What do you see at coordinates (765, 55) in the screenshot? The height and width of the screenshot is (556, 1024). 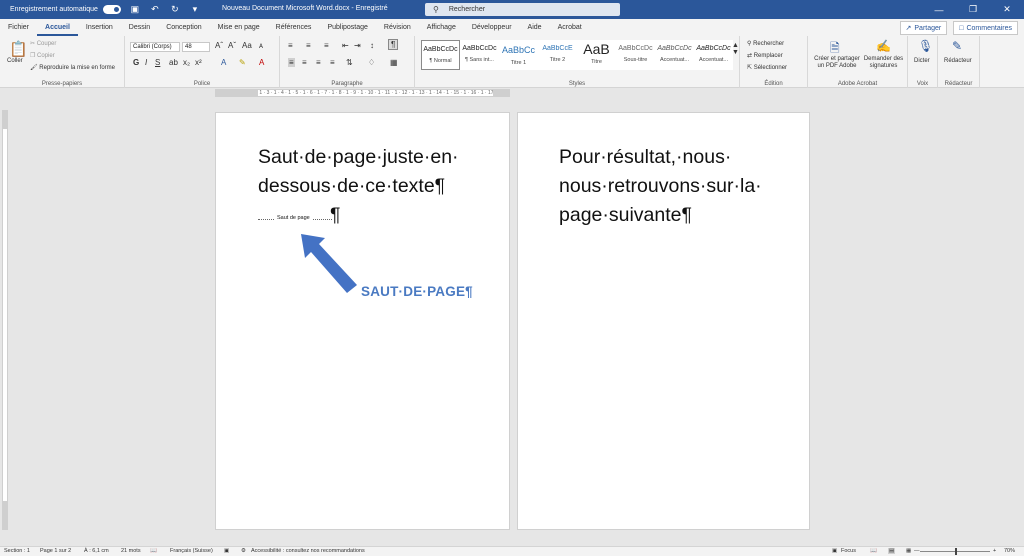 I see `replace-button: ⇄ Remplacer` at bounding box center [765, 55].